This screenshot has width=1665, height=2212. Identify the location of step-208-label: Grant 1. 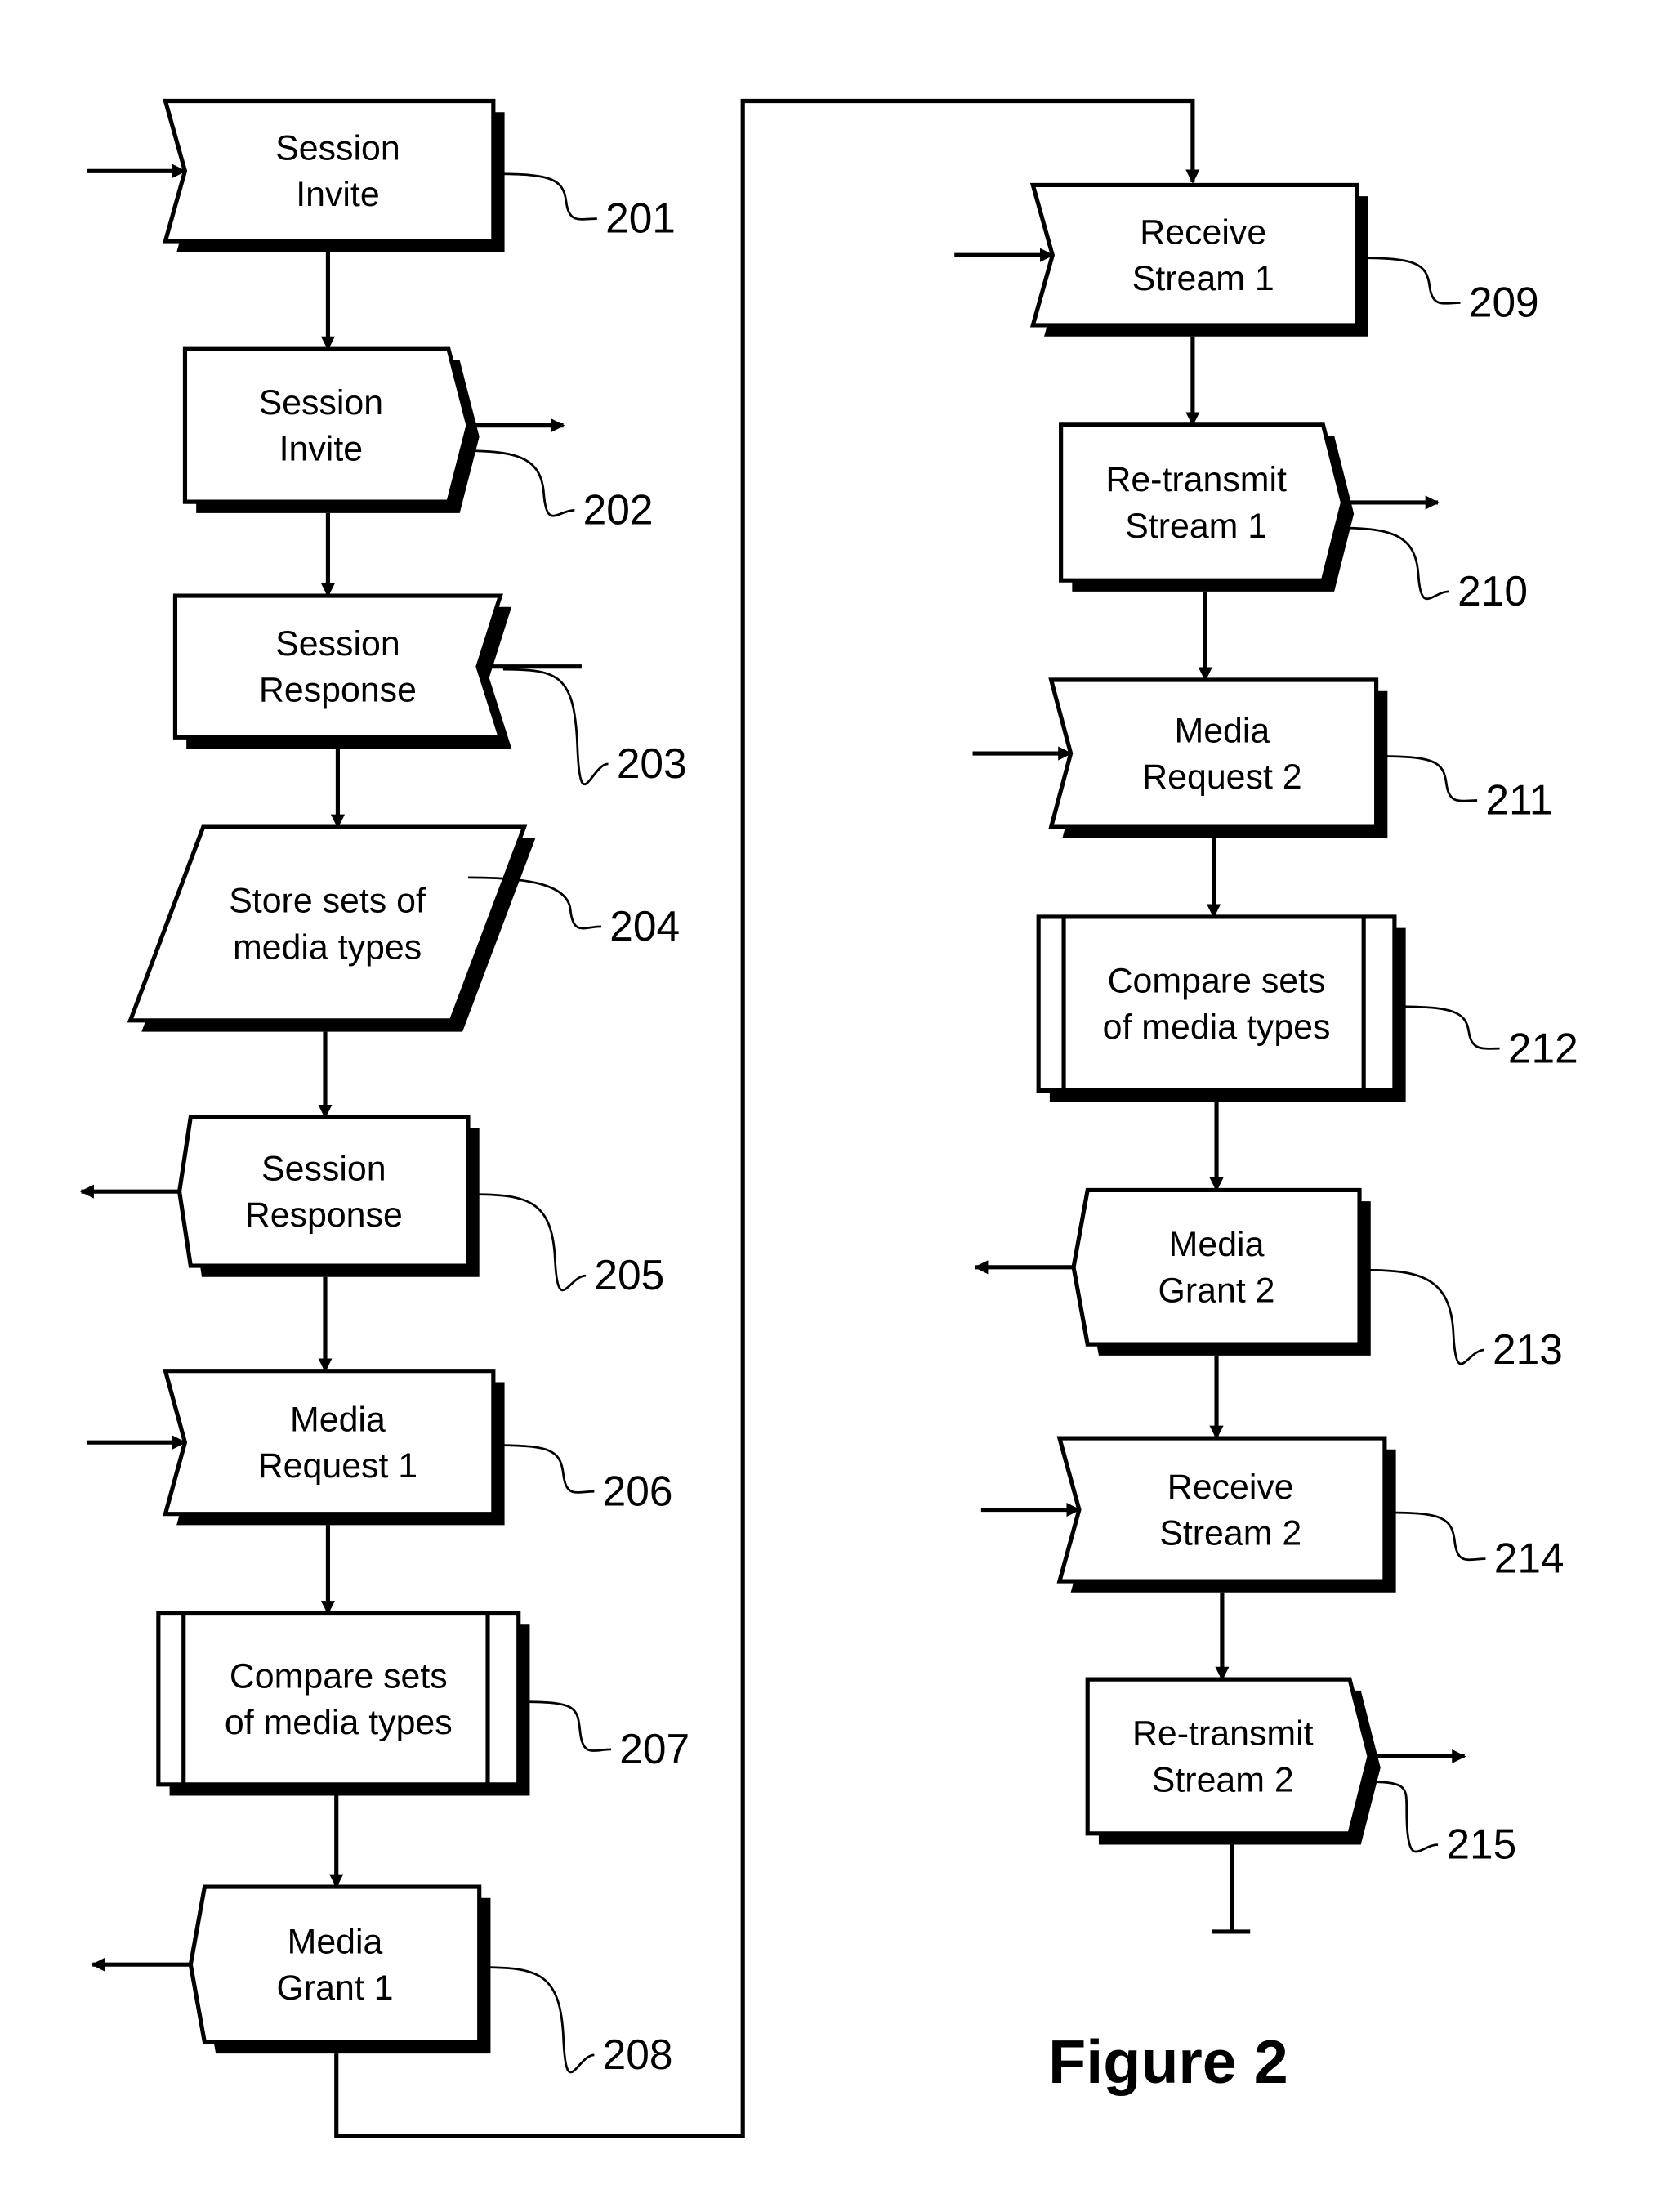
(335, 1988).